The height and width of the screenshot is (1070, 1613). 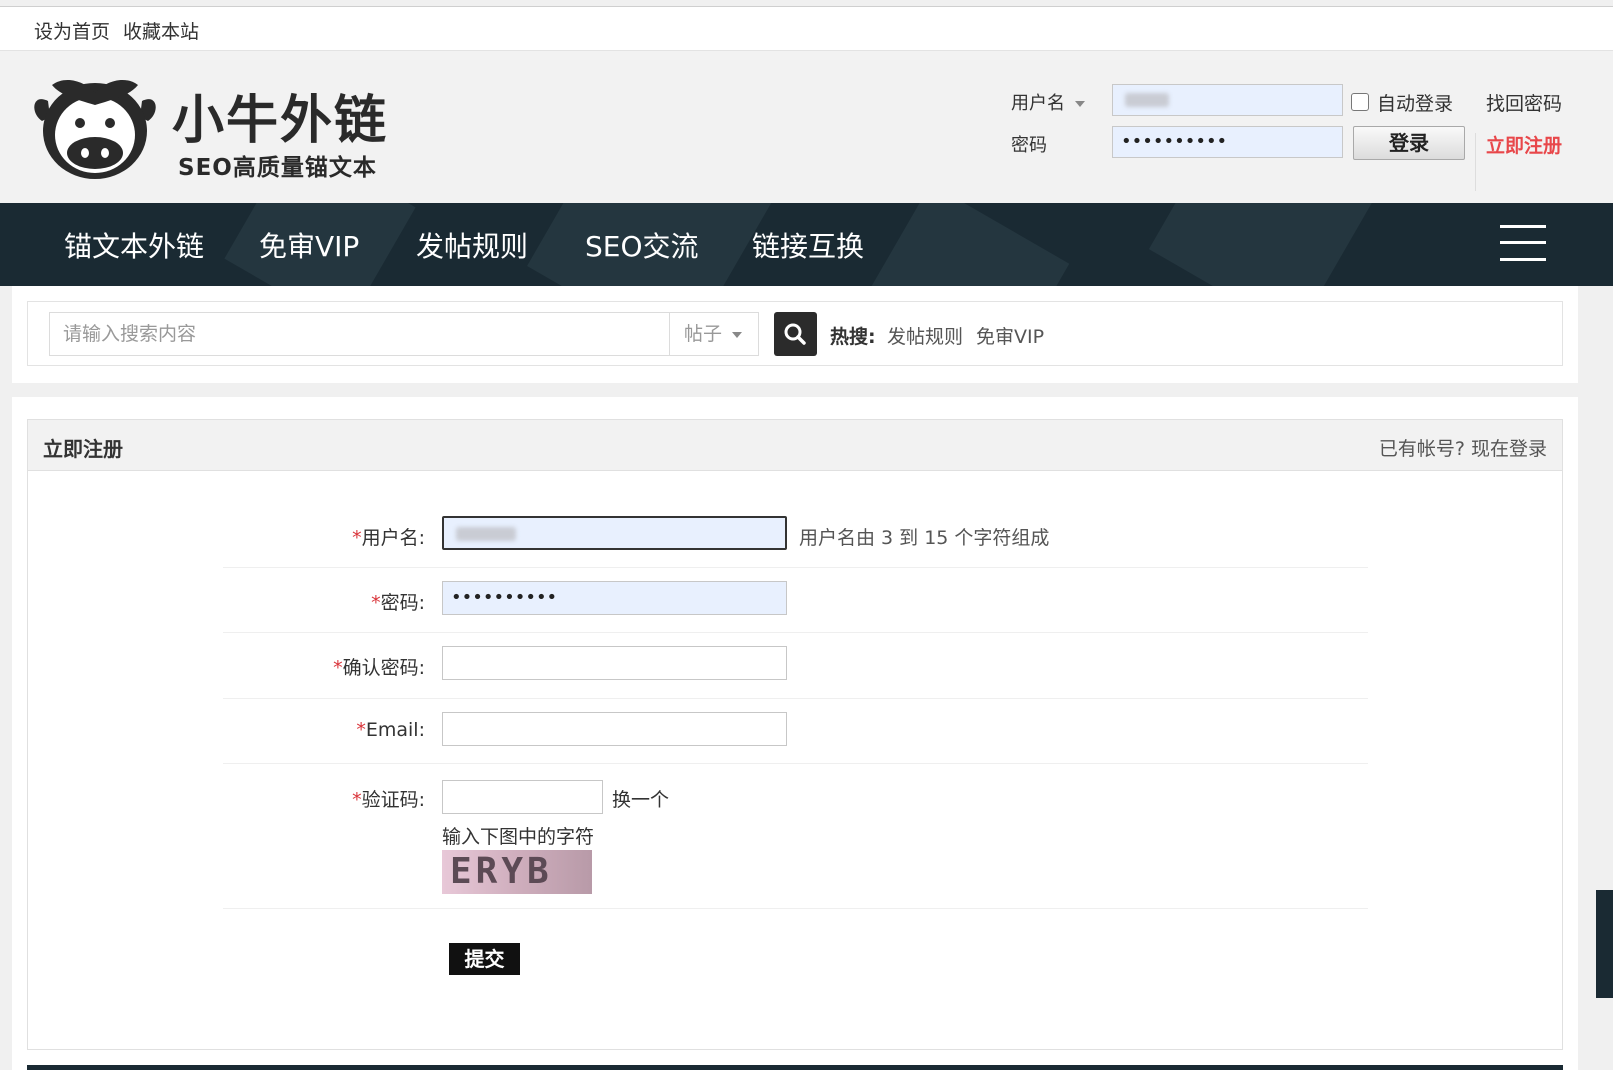 I want to click on search-type-value: 帖子, so click(x=703, y=334).